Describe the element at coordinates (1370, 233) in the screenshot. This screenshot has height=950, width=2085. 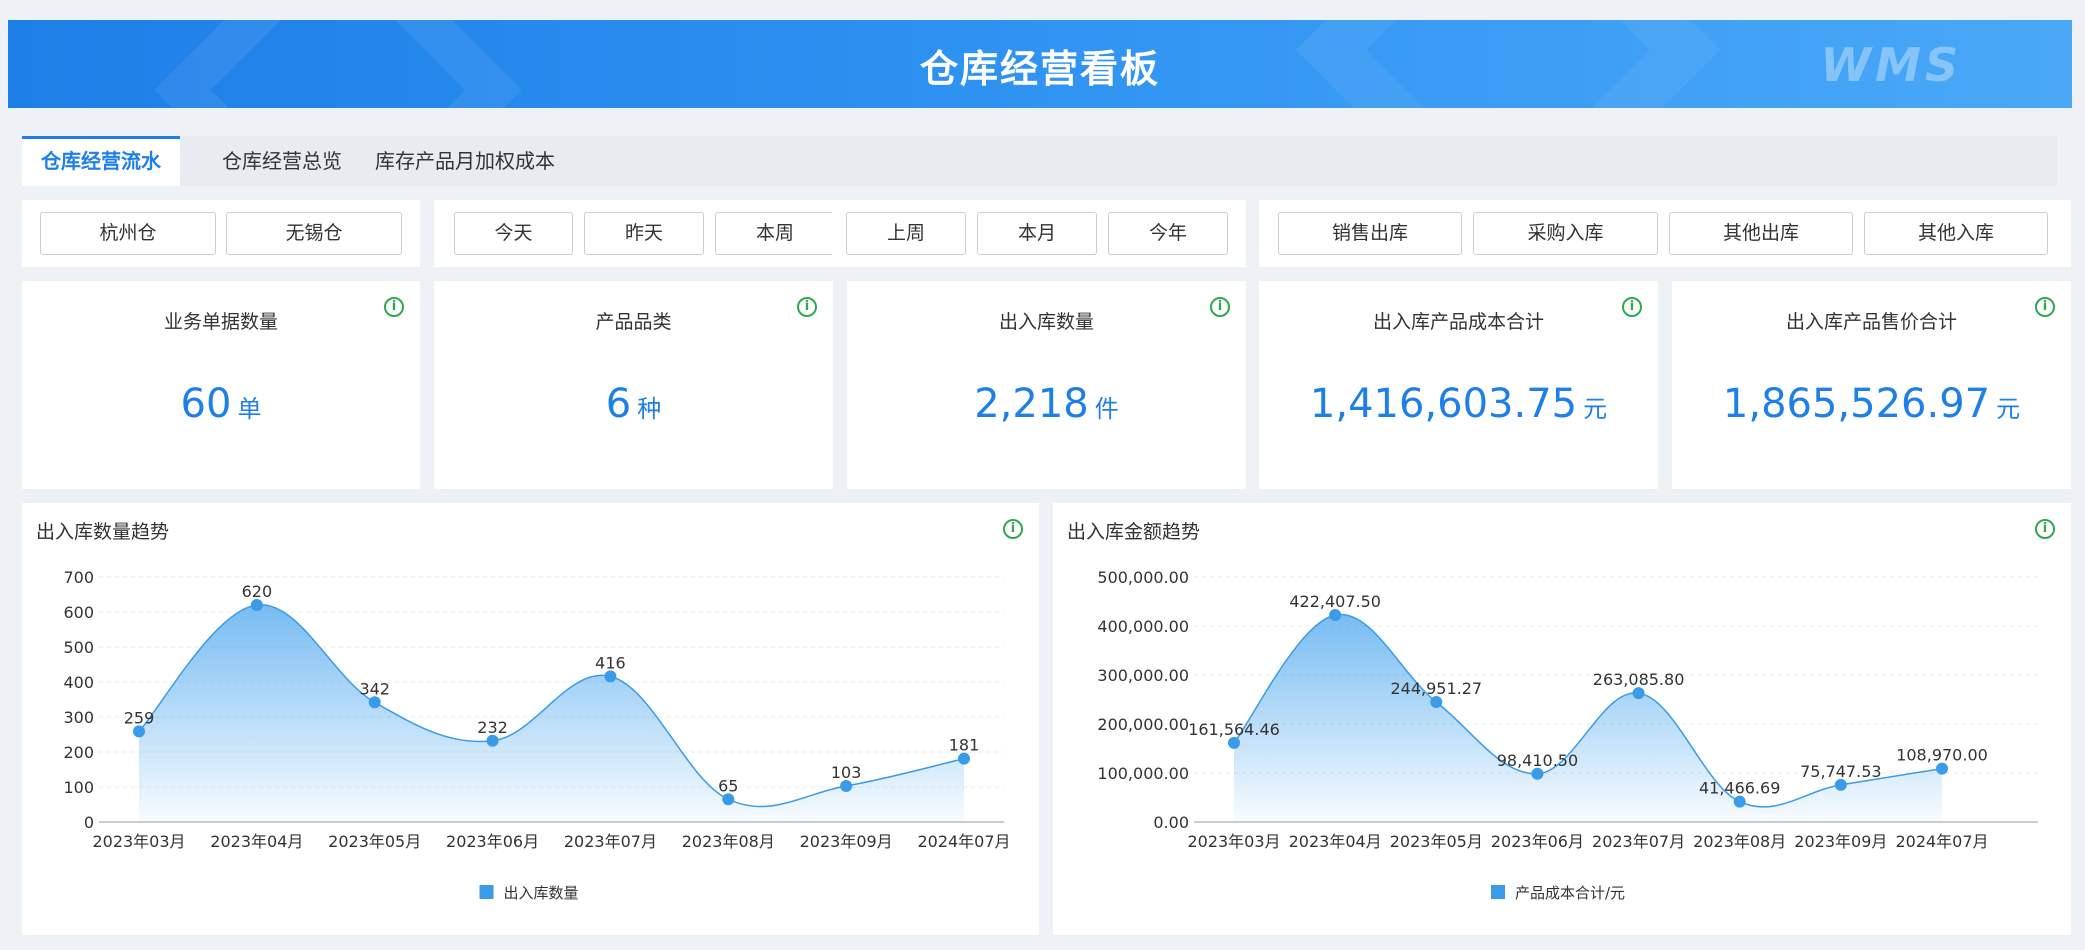
I see `type-sales-out-button: 销售出库` at that location.